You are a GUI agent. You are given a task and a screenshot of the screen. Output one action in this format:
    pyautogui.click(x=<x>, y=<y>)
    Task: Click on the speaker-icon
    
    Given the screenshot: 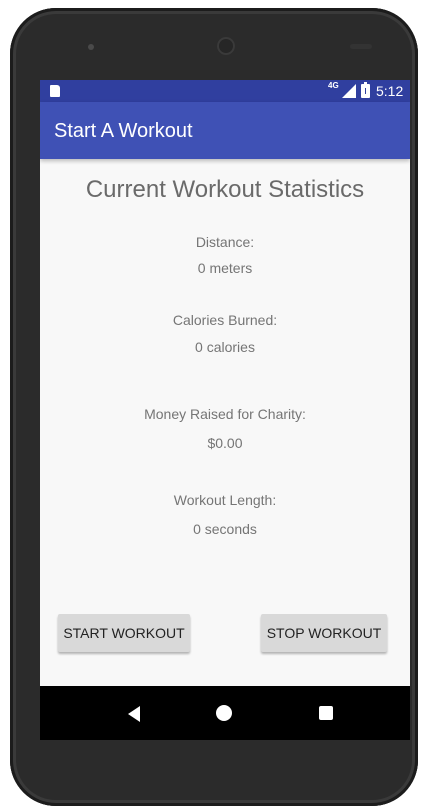 What is the action you would take?
    pyautogui.click(x=91, y=47)
    